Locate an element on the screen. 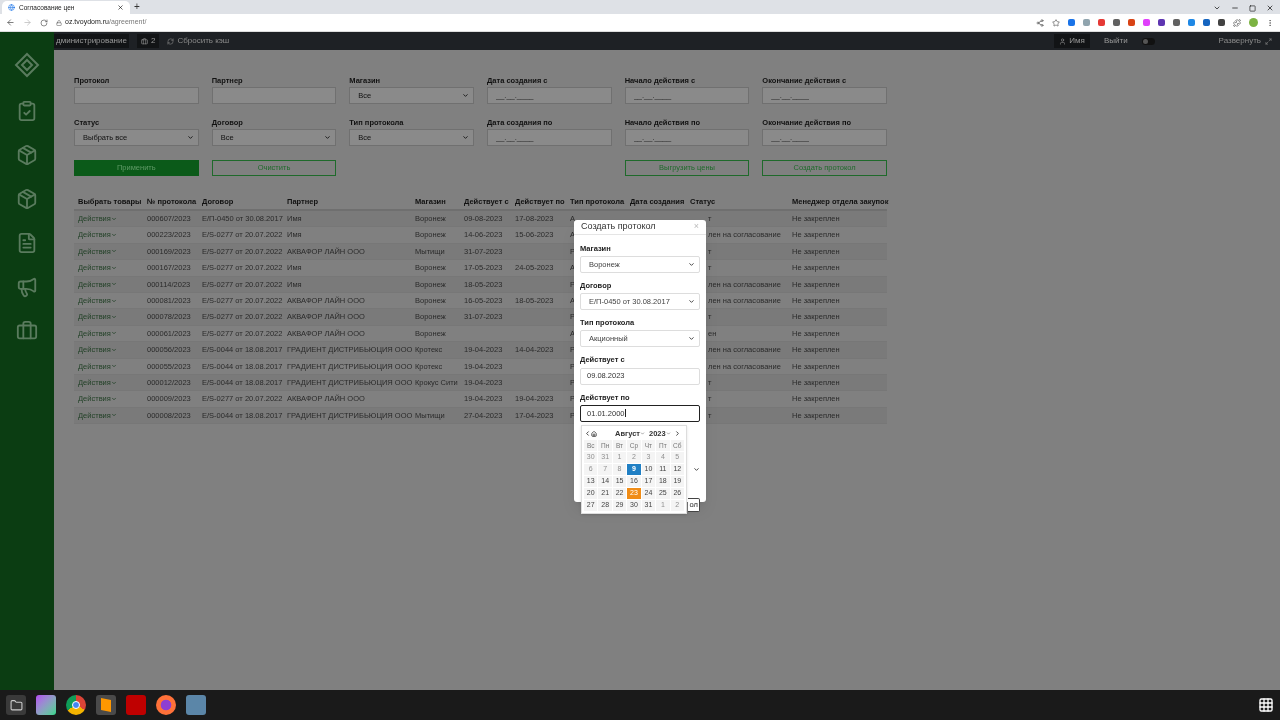 This screenshot has height=720, width=1280. app-grid-icon is located at coordinates (1266, 705).